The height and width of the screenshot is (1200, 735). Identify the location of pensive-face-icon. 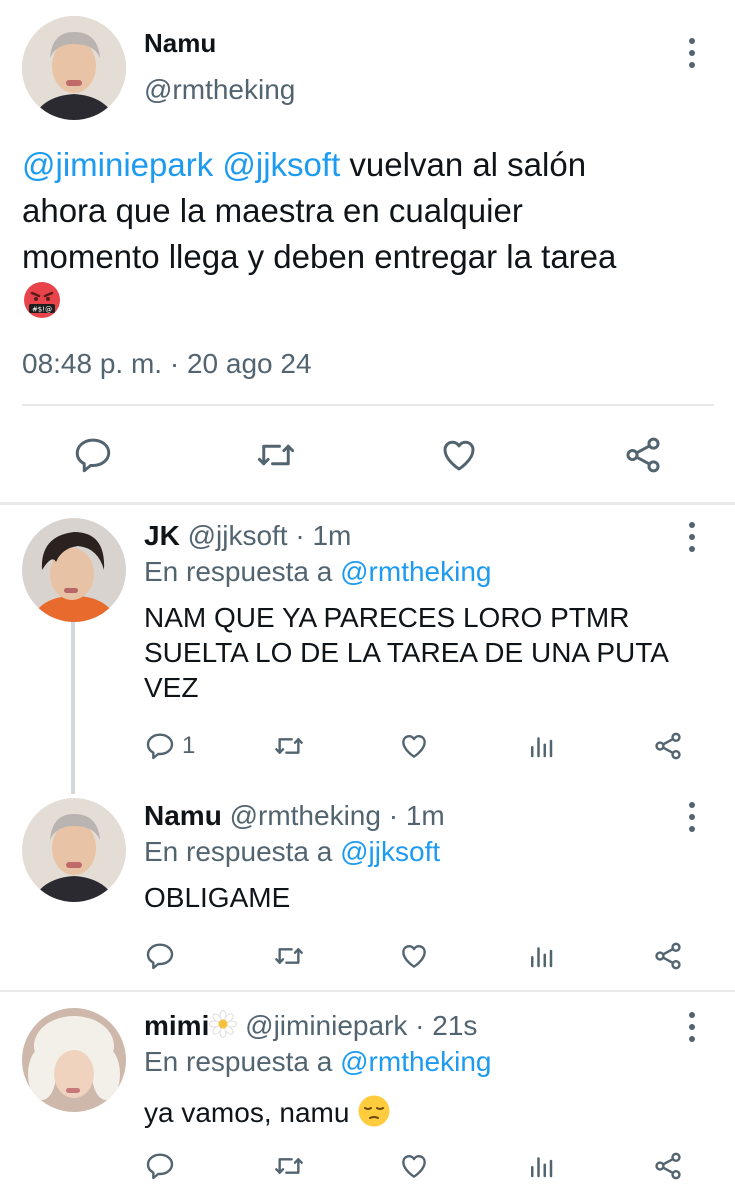
(374, 1114).